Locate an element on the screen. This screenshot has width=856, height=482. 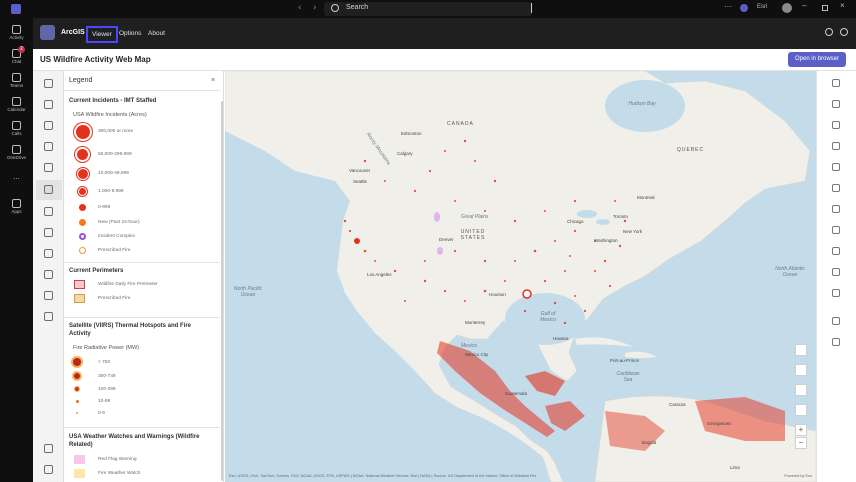
legend-icon is located at coordinates (48, 189).